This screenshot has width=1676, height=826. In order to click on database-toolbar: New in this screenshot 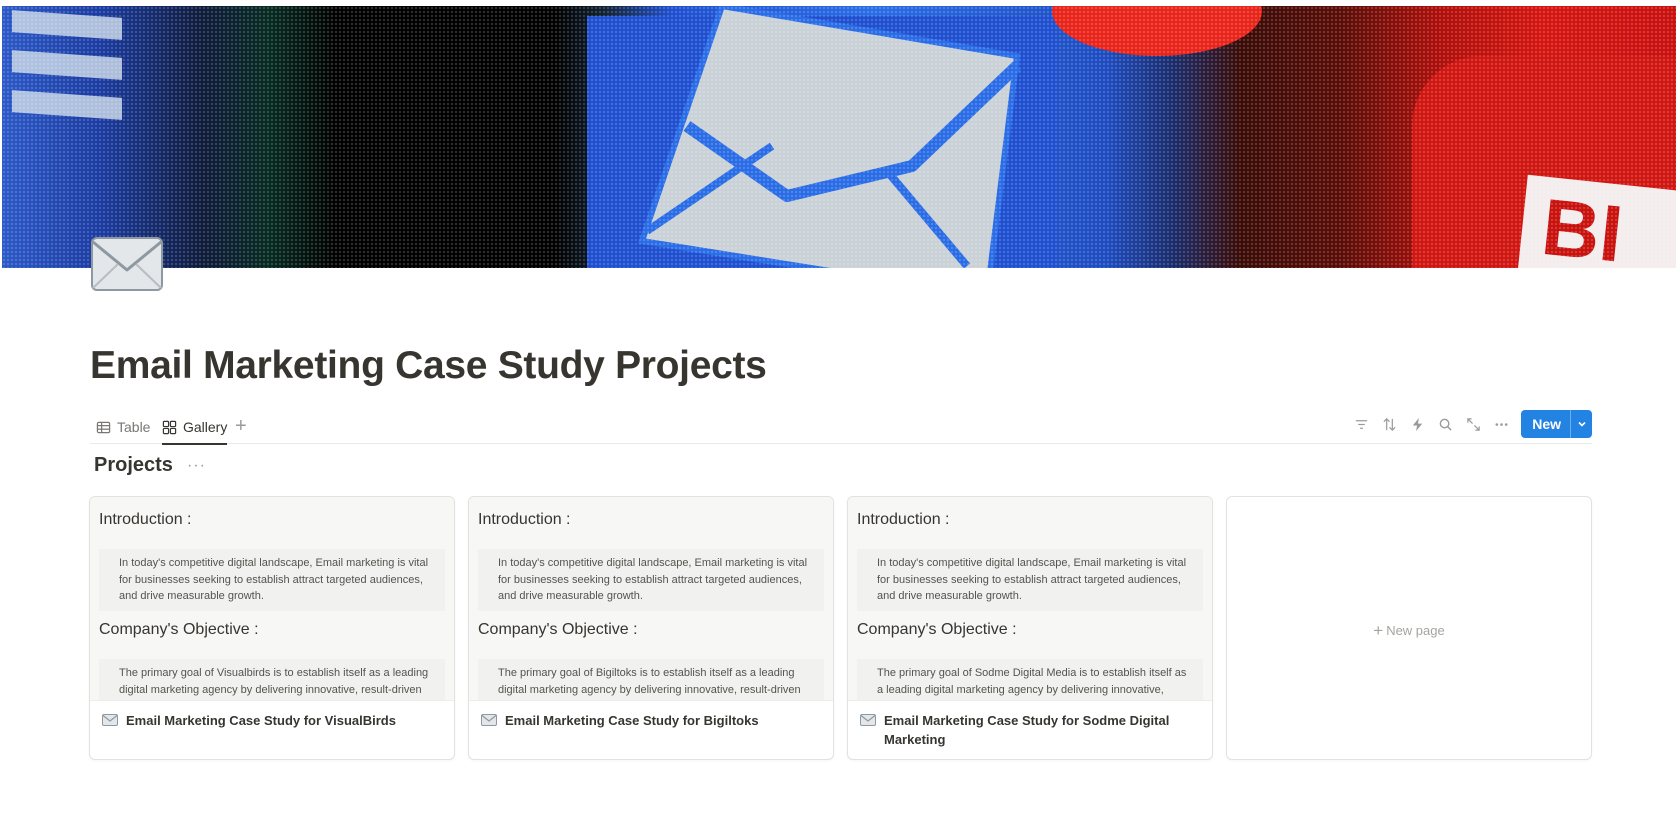, I will do `click(1469, 424)`.